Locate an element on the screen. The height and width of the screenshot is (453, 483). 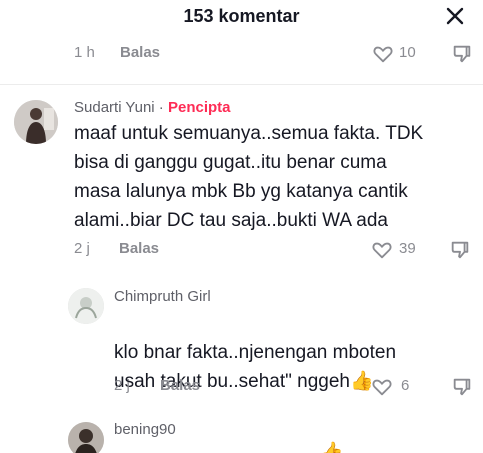
comment-username-row: Sudarti Yuni · Pencipta is located at coordinates (152, 107).